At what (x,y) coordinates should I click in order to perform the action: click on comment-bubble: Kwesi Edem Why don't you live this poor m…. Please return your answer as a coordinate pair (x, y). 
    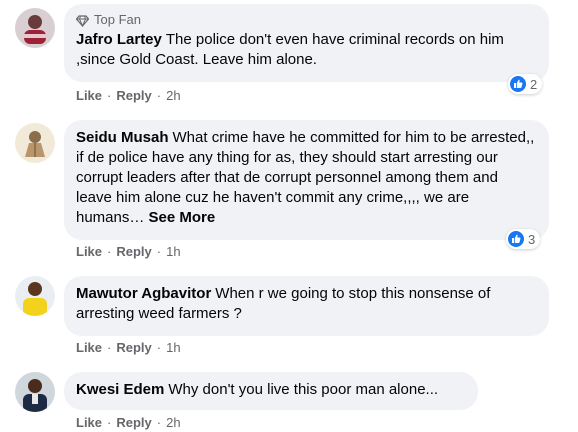
    Looking at the image, I should click on (271, 391).